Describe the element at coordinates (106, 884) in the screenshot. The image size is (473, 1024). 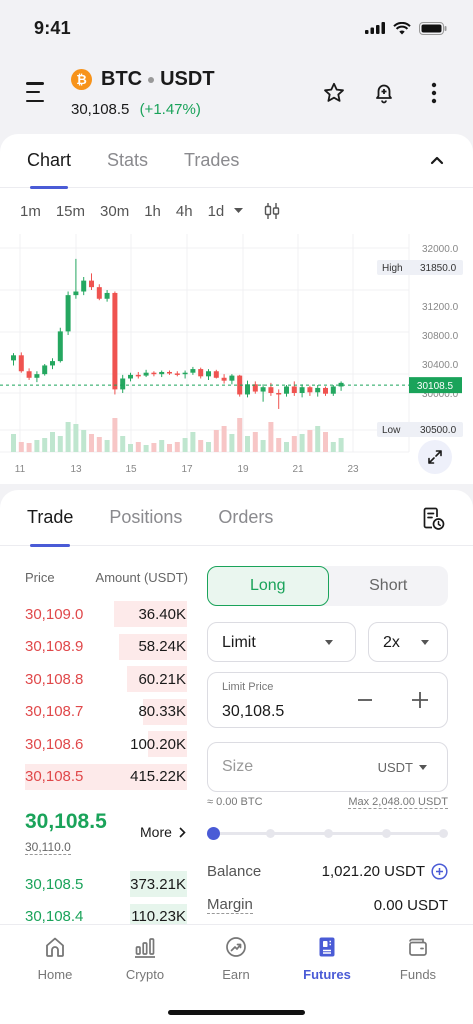
I see `bid-row: 30,108.5 373.21K` at that location.